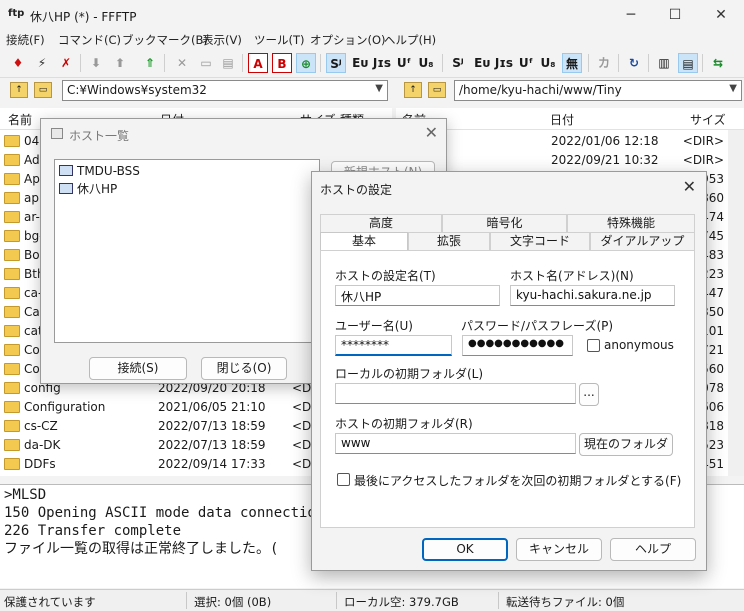  I want to click on jis-icon: Jɪs, so click(382, 63).